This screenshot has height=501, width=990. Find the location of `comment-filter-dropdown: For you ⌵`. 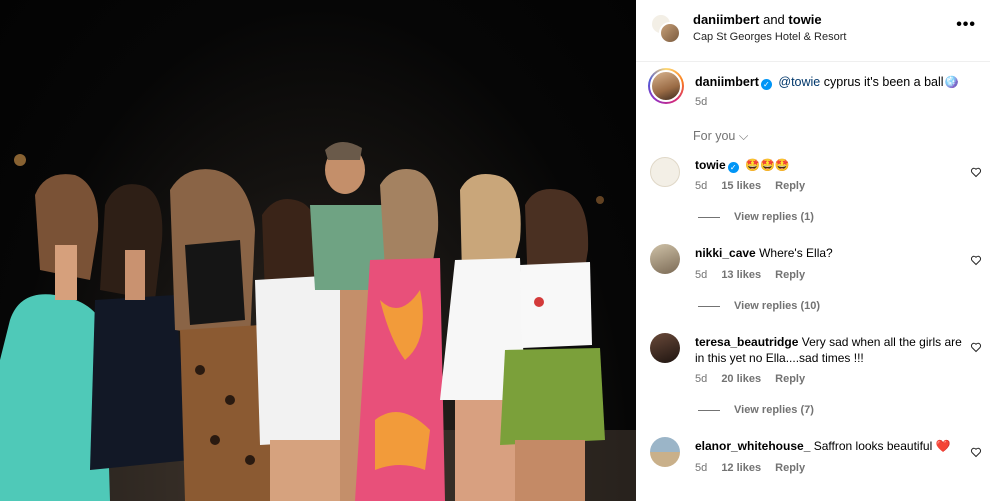

comment-filter-dropdown: For you ⌵ is located at coordinates (720, 136).